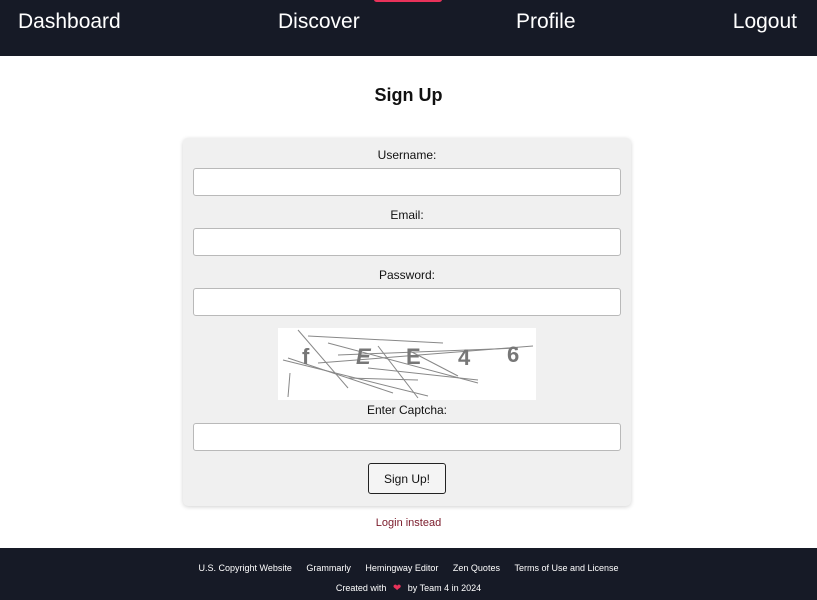 Image resolution: width=817 pixels, height=600 pixels. What do you see at coordinates (244, 568) in the screenshot?
I see `footer-link-copyright: U.S. Copyright Website` at bounding box center [244, 568].